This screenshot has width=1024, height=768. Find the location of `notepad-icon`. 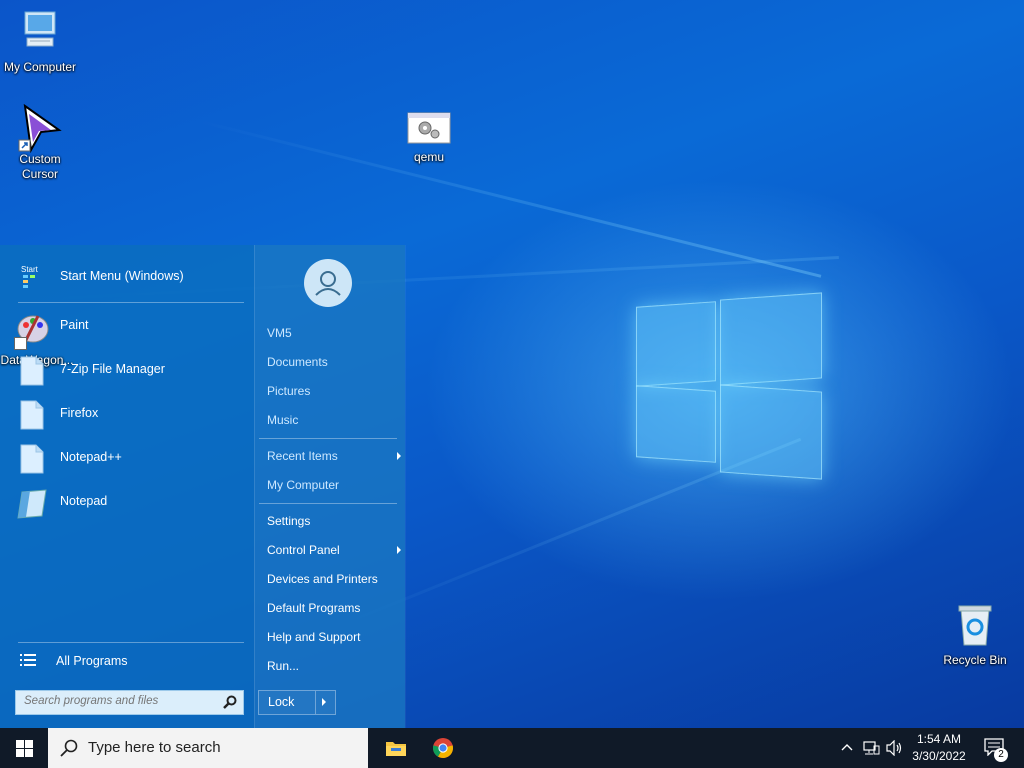

notepad-icon is located at coordinates (32, 503).